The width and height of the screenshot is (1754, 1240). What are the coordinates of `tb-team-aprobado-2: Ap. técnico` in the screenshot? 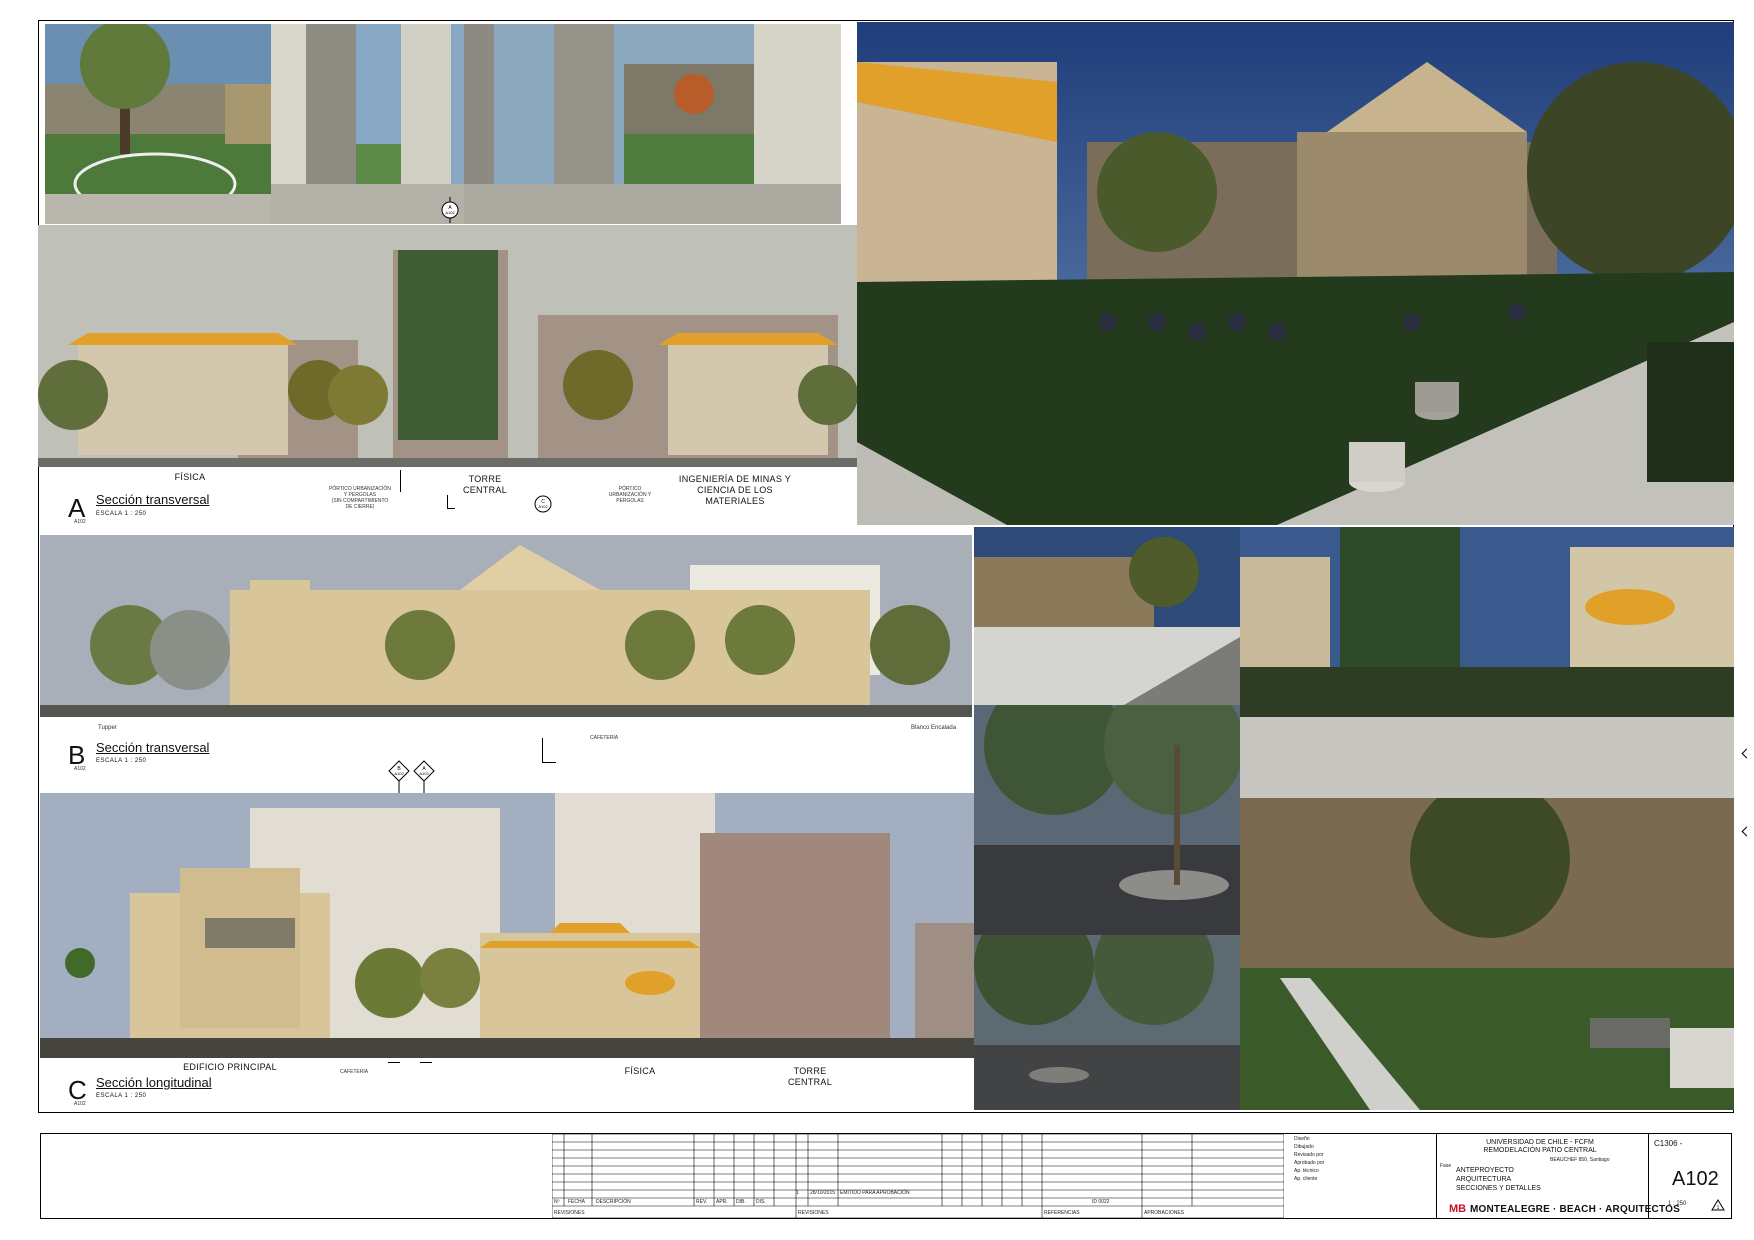 It's located at (1306, 1171).